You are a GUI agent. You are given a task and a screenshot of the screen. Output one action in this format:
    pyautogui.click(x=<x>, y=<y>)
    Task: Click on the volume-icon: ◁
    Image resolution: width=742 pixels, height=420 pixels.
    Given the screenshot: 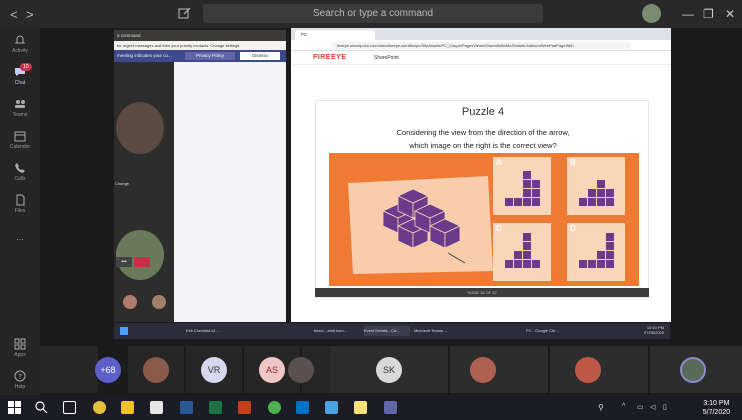 What is the action you would take?
    pyautogui.click(x=652, y=407)
    